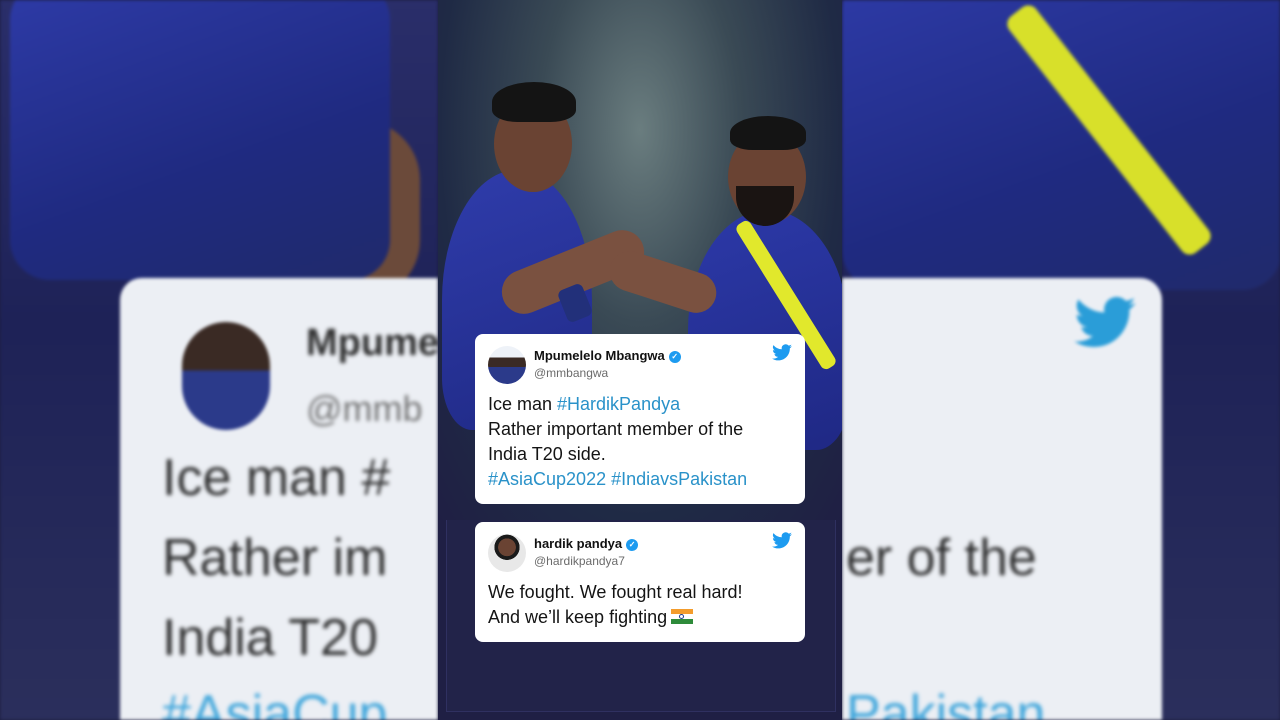 This screenshot has height=720, width=1280. What do you see at coordinates (534, 102) in the screenshot?
I see `player-left-hair` at bounding box center [534, 102].